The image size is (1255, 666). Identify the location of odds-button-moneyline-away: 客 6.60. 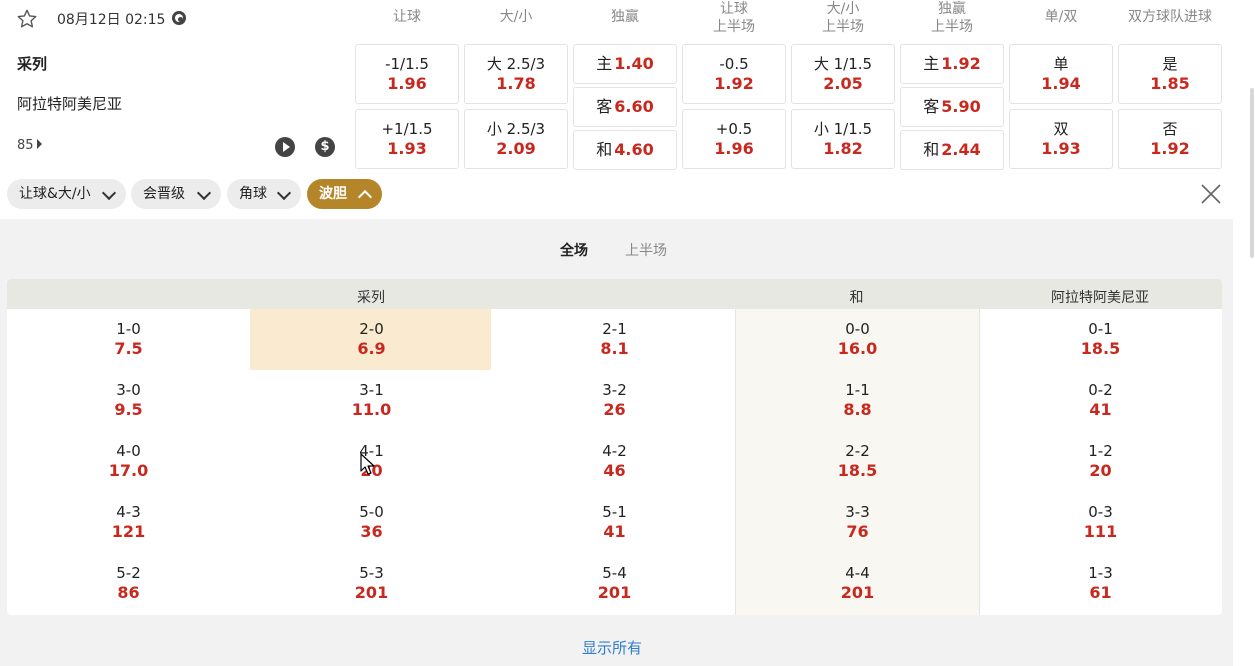
(625, 107).